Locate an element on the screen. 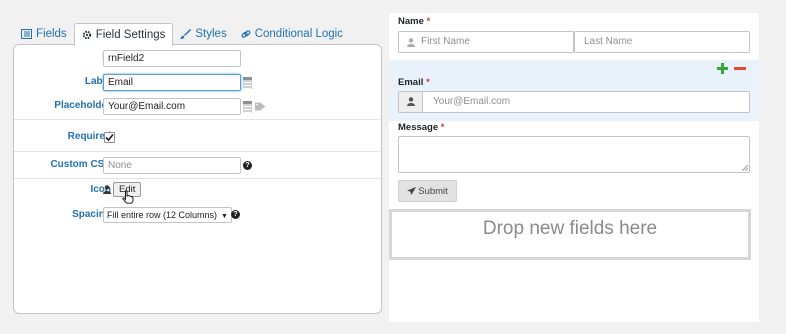 The image size is (786, 334). tab-field-settings-label: Field Settings is located at coordinates (130, 34).